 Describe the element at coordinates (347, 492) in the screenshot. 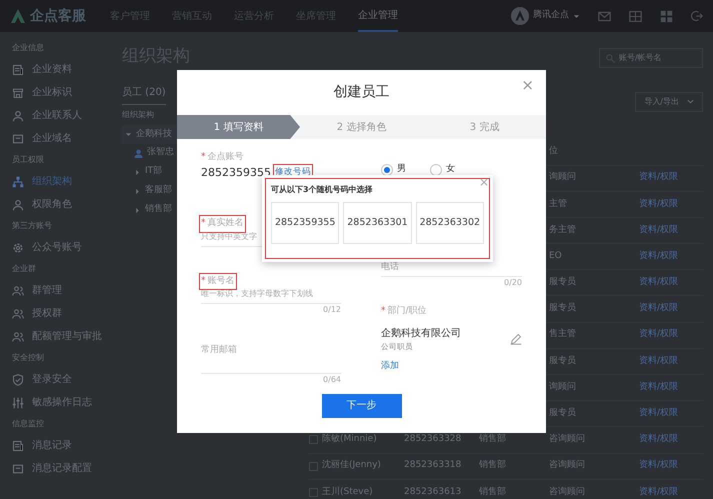

I see `name-cell: 王川(Steve)` at that location.